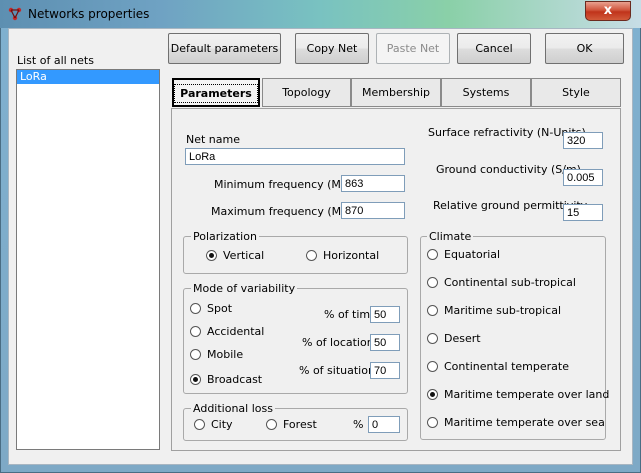 This screenshot has height=473, width=641. What do you see at coordinates (385, 314) in the screenshot?
I see `time-pct-input` at bounding box center [385, 314].